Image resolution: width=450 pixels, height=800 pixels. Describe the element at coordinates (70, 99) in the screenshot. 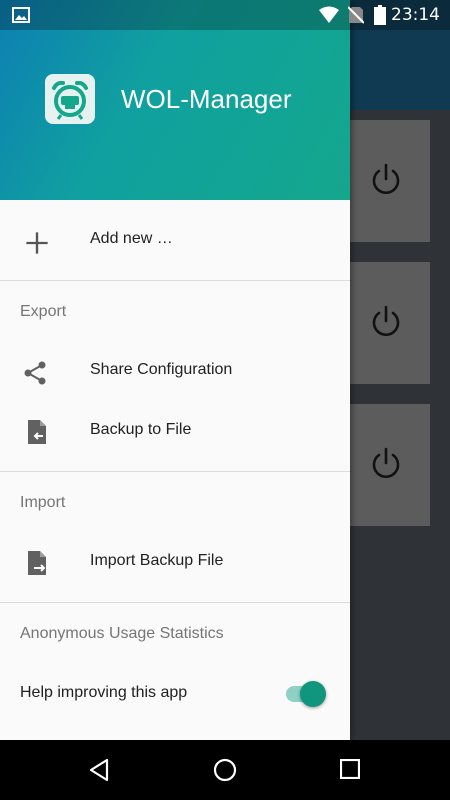

I see `app-logo-icon` at that location.